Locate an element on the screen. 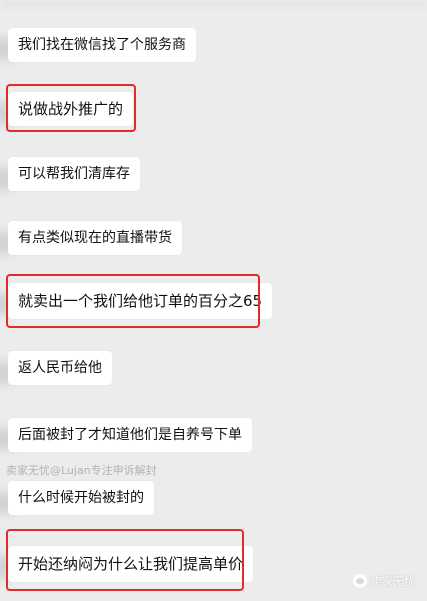 This screenshot has width=427, height=601. chat-message-bubble: 有点类似现在的直播带货 is located at coordinates (95, 238).